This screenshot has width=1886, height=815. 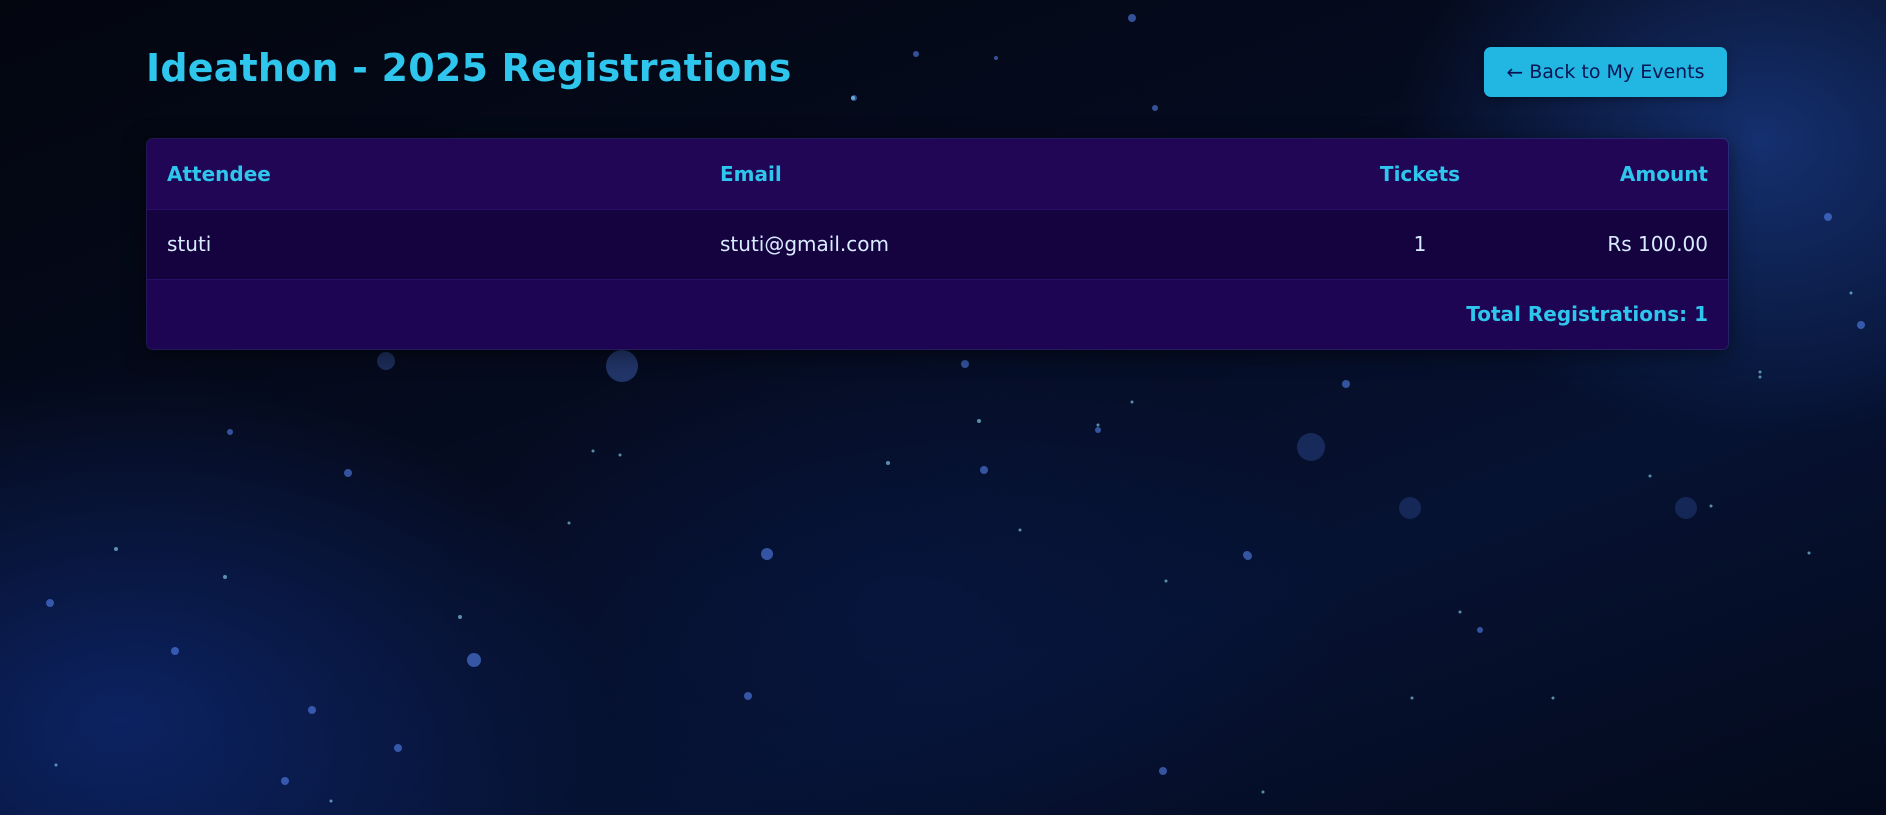 What do you see at coordinates (1657, 244) in the screenshot?
I see `amount-cell: Rs 100.00` at bounding box center [1657, 244].